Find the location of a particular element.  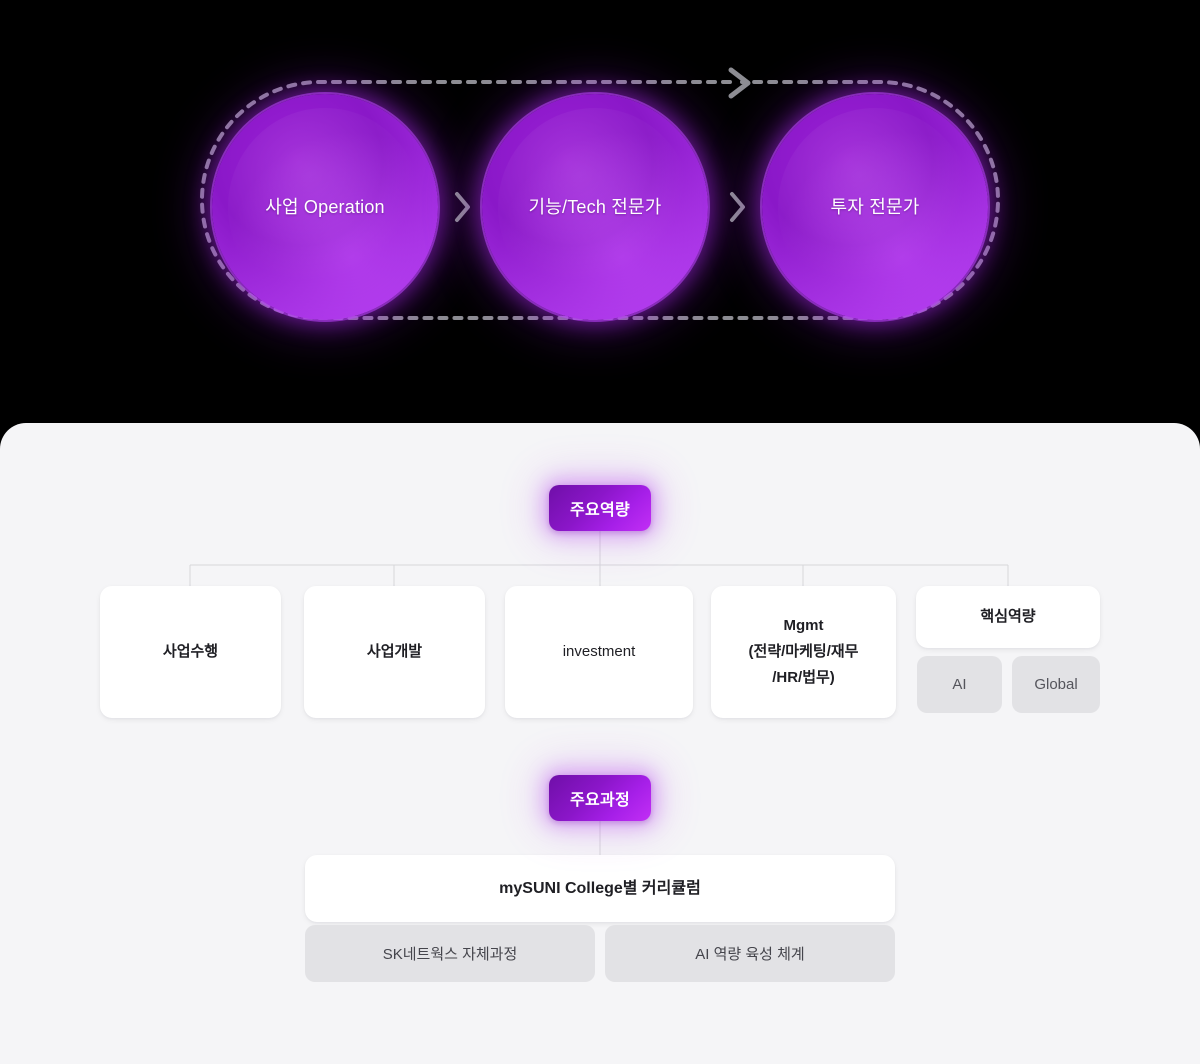

flow-step-tech-expert: 기능/Tech 전문가 is located at coordinates (595, 207).